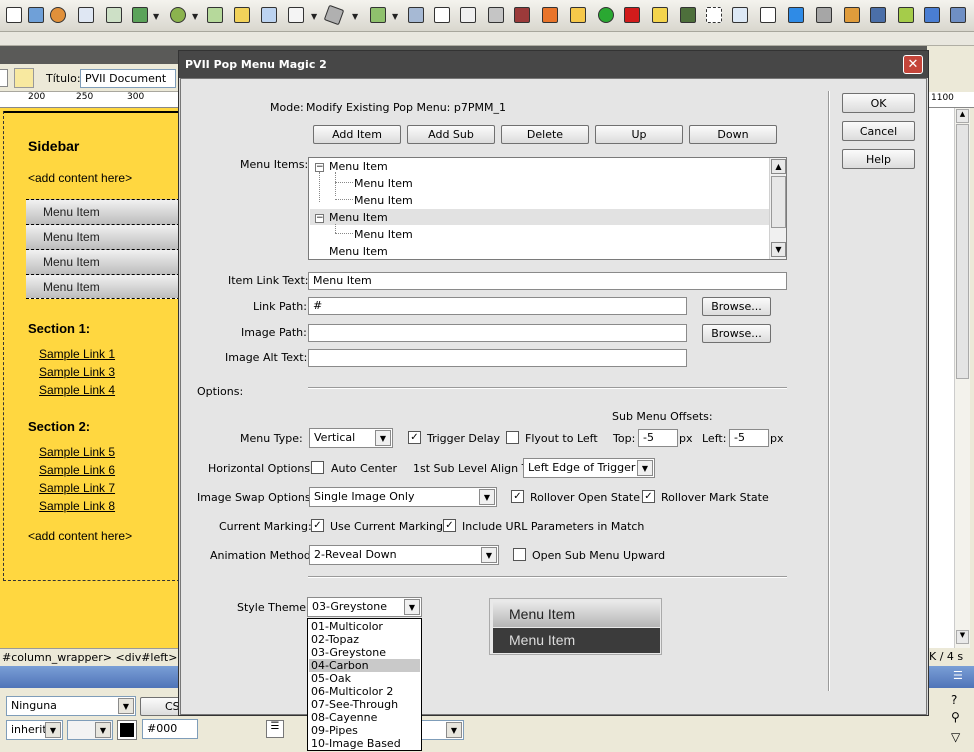 The image size is (974, 752). I want to click on template-icon, so click(378, 15).